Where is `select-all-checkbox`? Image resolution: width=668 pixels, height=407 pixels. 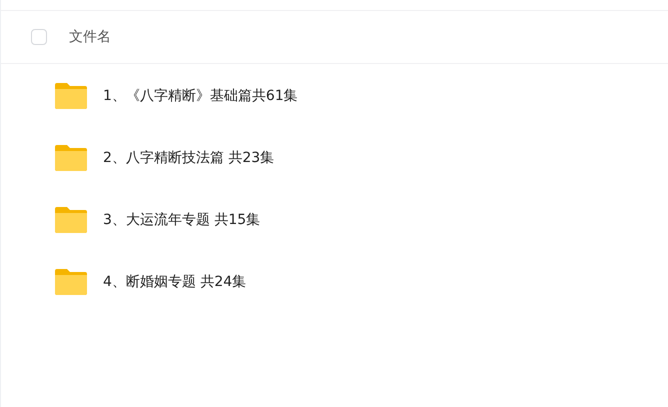
select-all-checkbox is located at coordinates (39, 37).